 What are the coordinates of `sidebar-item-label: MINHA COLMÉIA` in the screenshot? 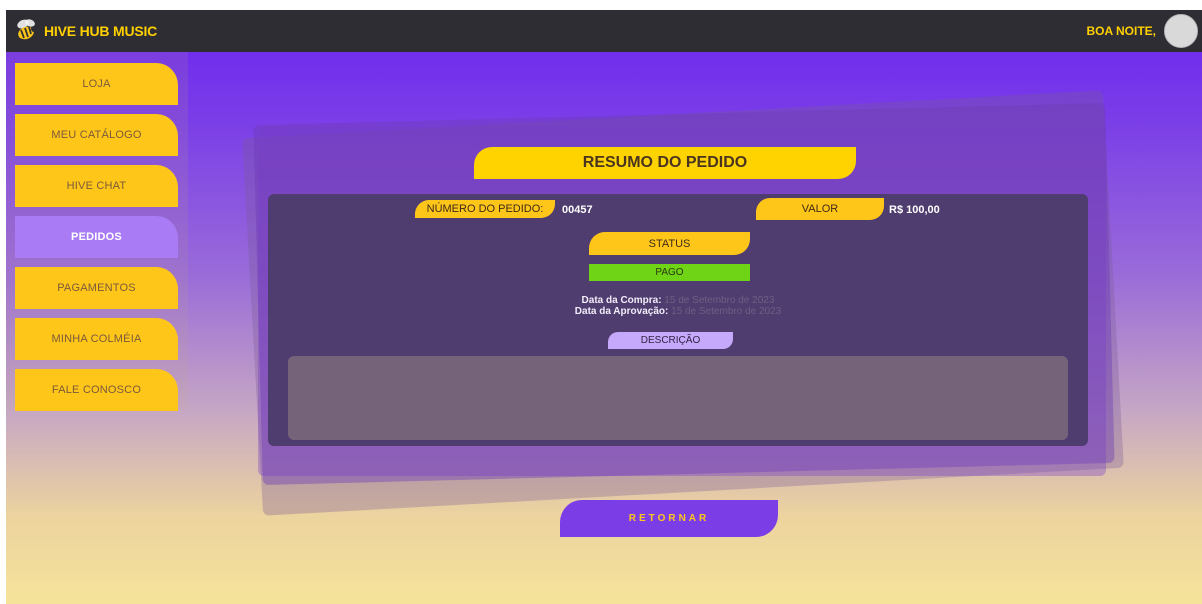 It's located at (96, 339).